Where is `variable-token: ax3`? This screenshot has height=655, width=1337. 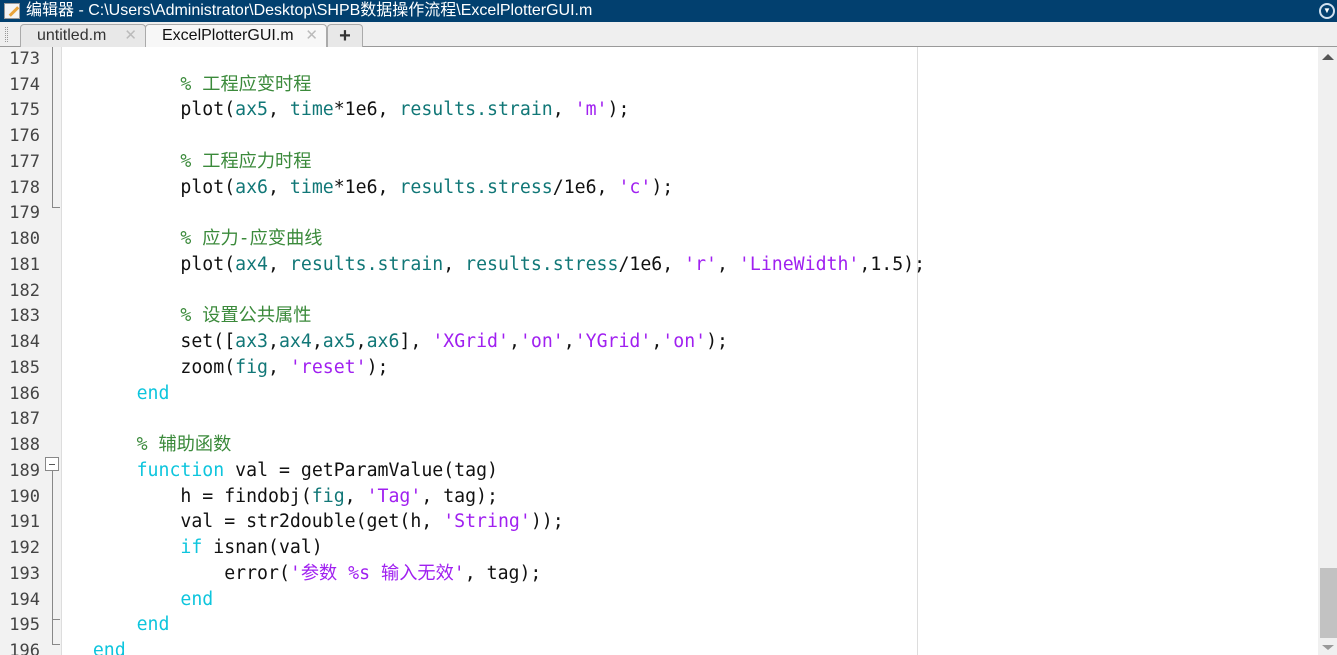 variable-token: ax3 is located at coordinates (252, 342).